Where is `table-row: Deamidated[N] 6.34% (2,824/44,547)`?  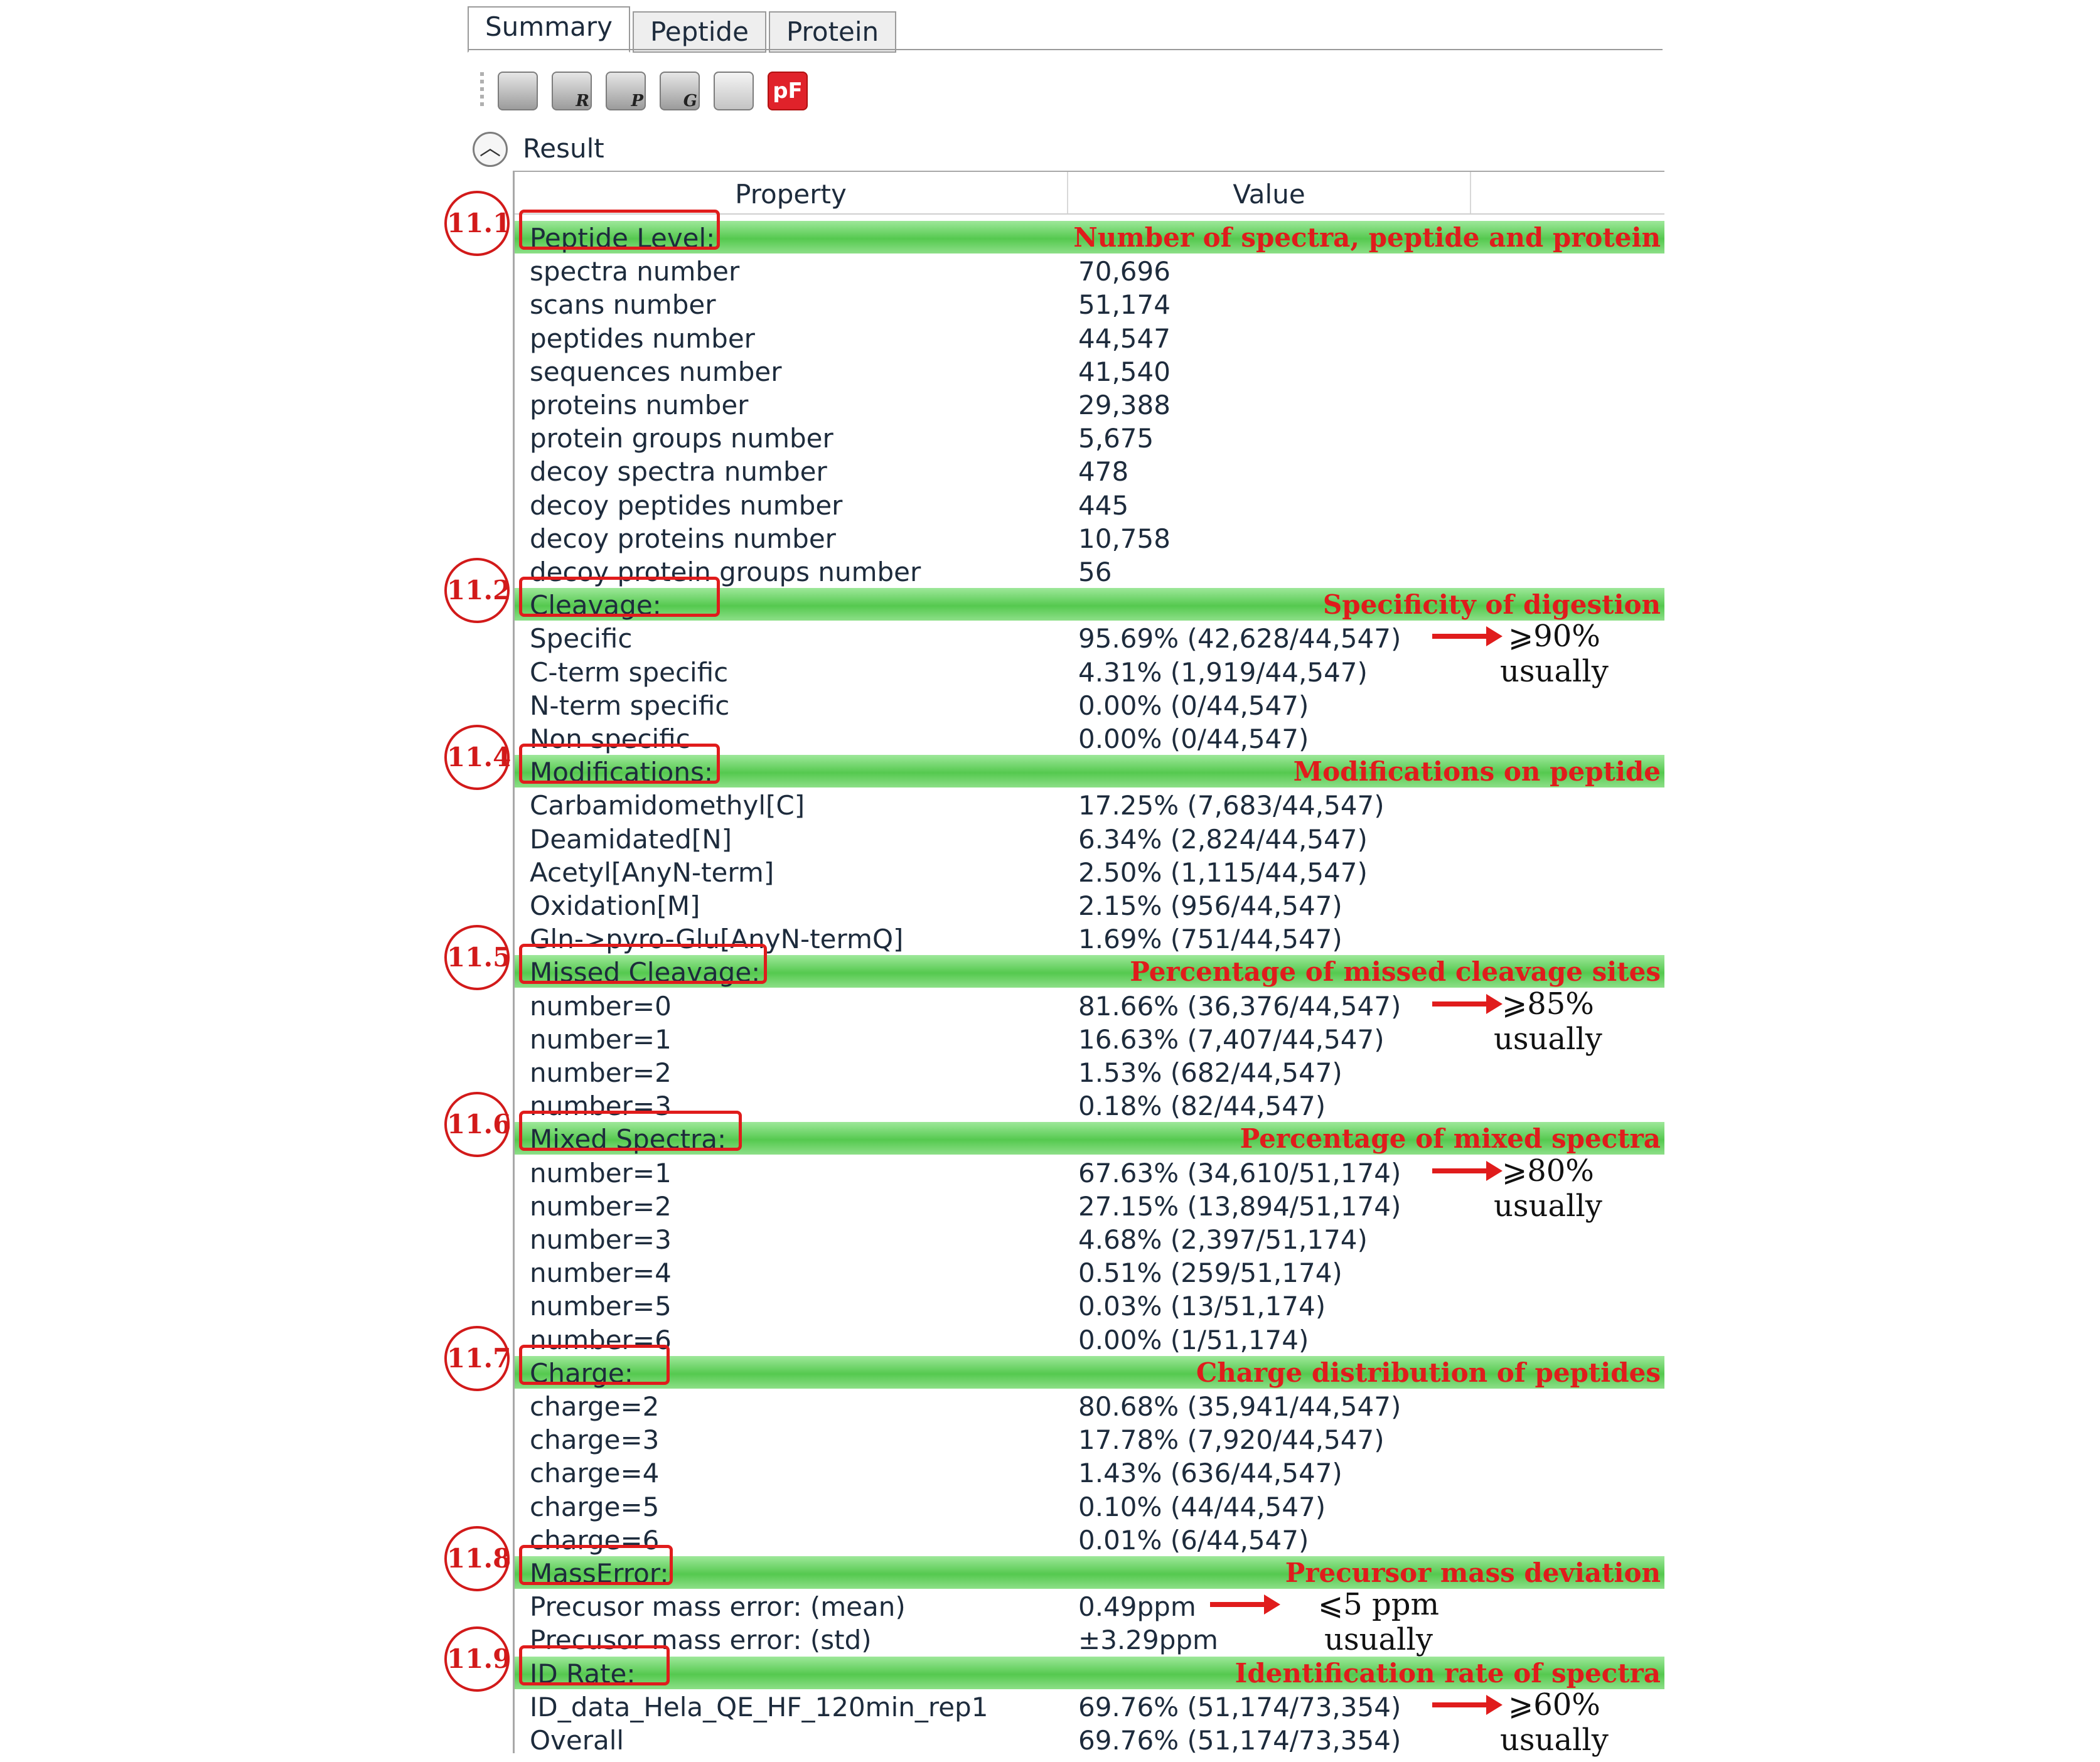 table-row: Deamidated[N] 6.34% (2,824/44,547) is located at coordinates (1089, 838).